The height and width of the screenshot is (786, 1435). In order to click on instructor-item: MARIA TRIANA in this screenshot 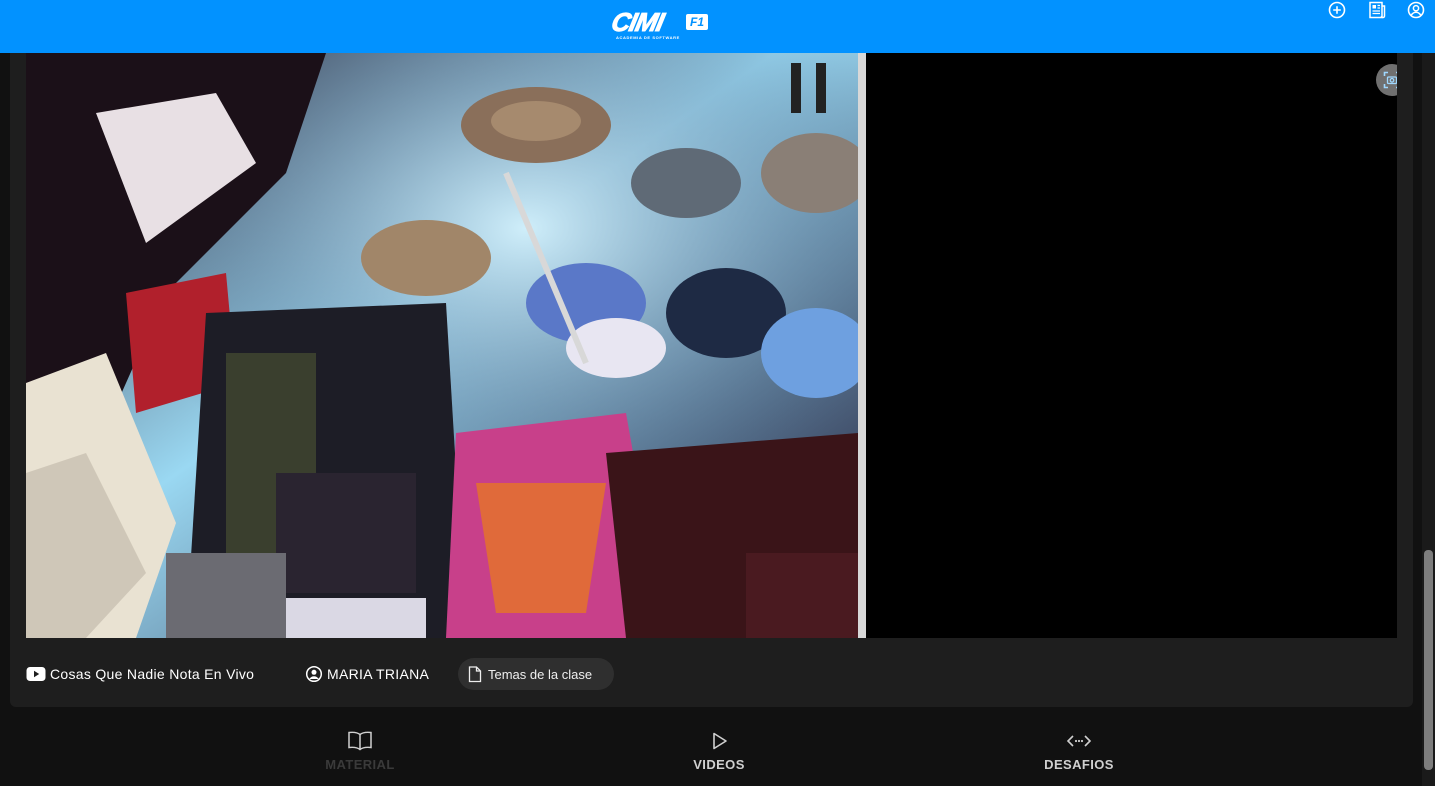, I will do `click(367, 674)`.